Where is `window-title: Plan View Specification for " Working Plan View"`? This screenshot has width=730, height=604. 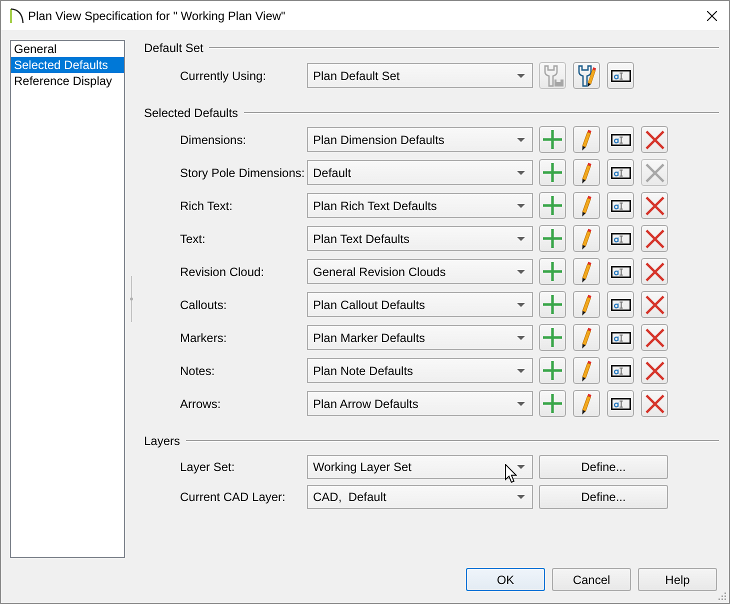 window-title: Plan View Specification for " Working Plan View" is located at coordinates (157, 15).